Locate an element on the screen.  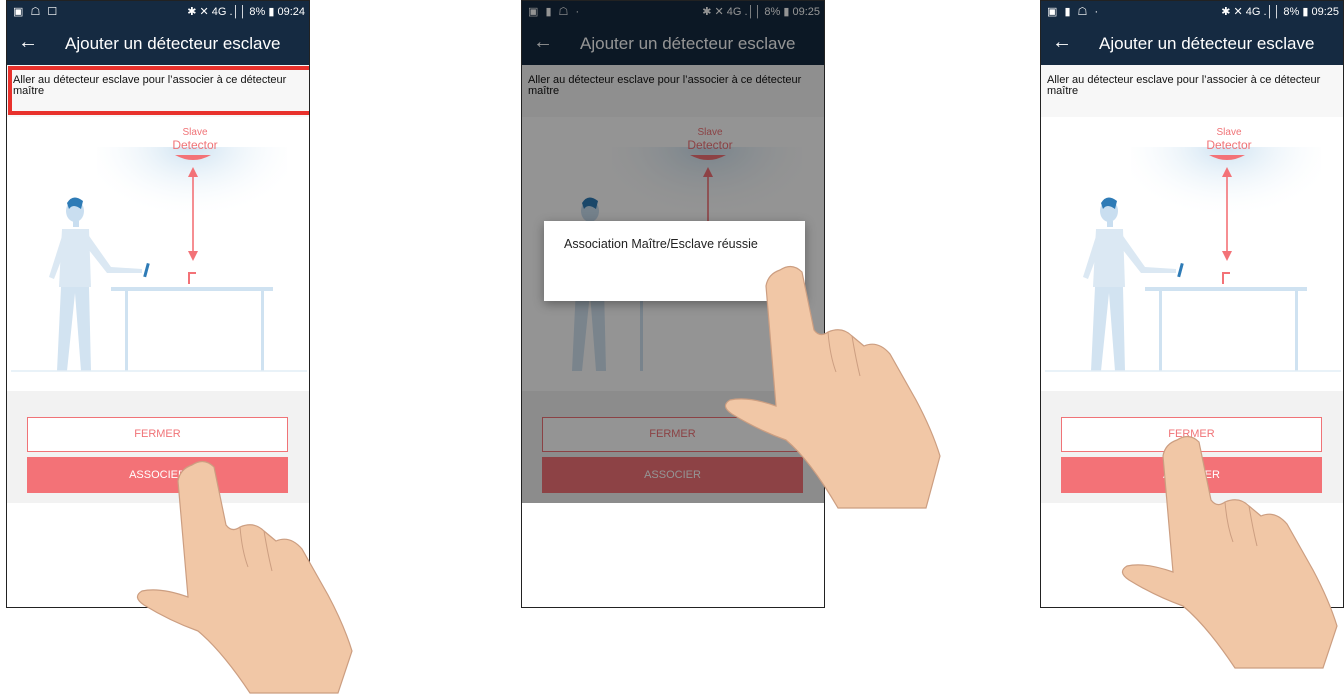
notification-icons: ▣ ▮ ☖ · is located at coordinates (1074, 12).